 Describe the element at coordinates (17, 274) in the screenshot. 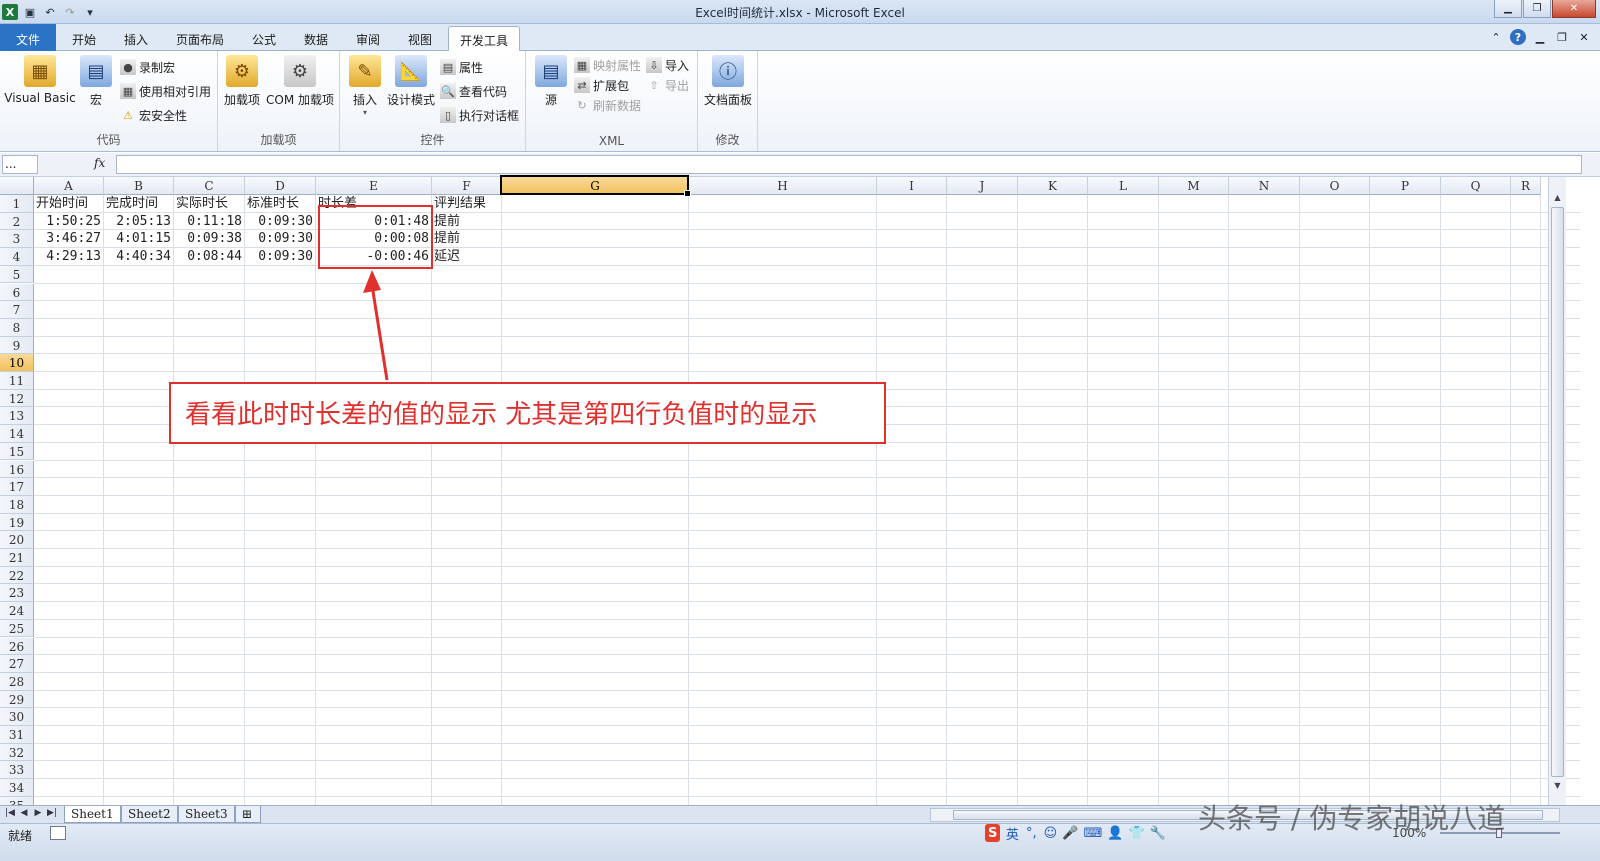

I see `row-header-5: 5` at that location.